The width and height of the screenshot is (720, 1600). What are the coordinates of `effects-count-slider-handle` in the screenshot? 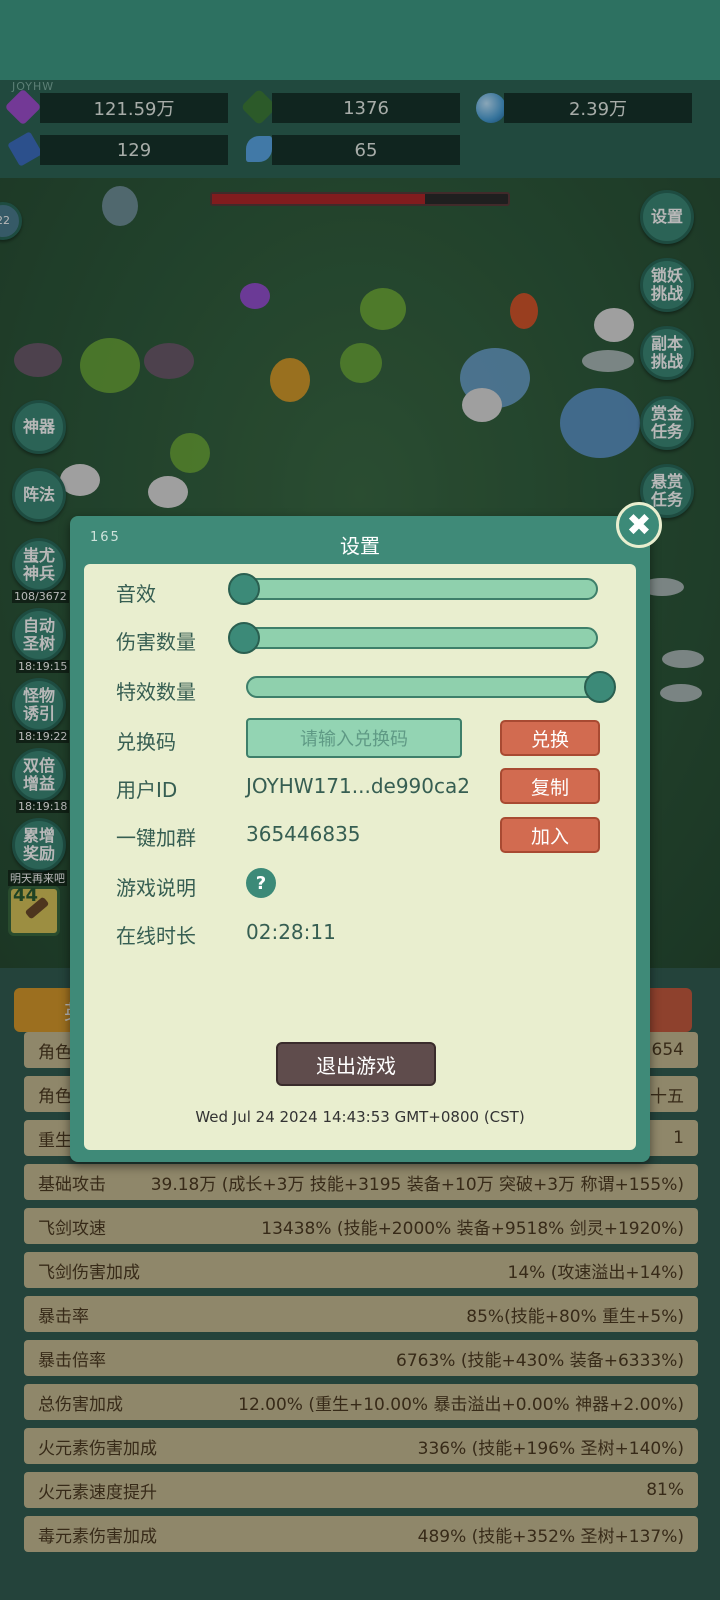 It's located at (600, 687).